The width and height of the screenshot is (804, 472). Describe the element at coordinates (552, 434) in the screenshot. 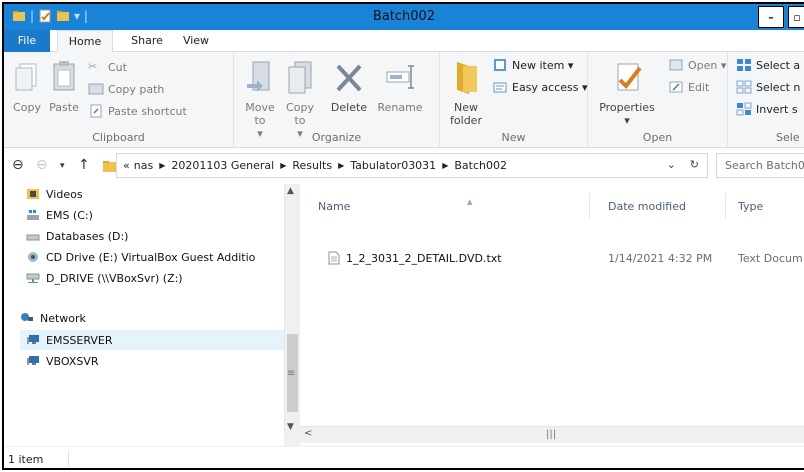

I see `horizontal-scrollbar: < |||` at that location.